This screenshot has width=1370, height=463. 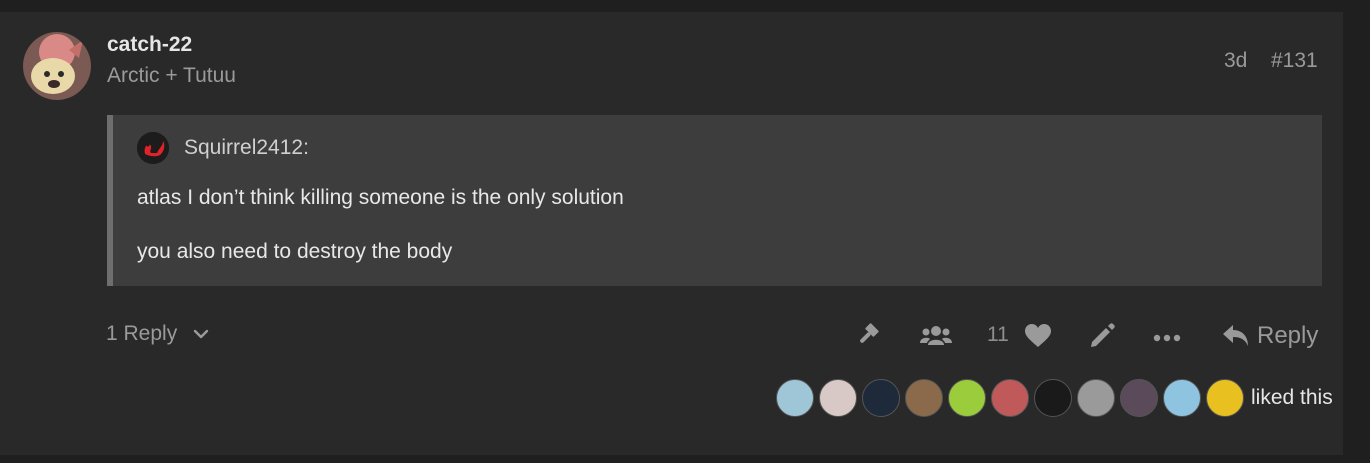 I want to click on replies-label: 1 Reply, so click(x=142, y=333).